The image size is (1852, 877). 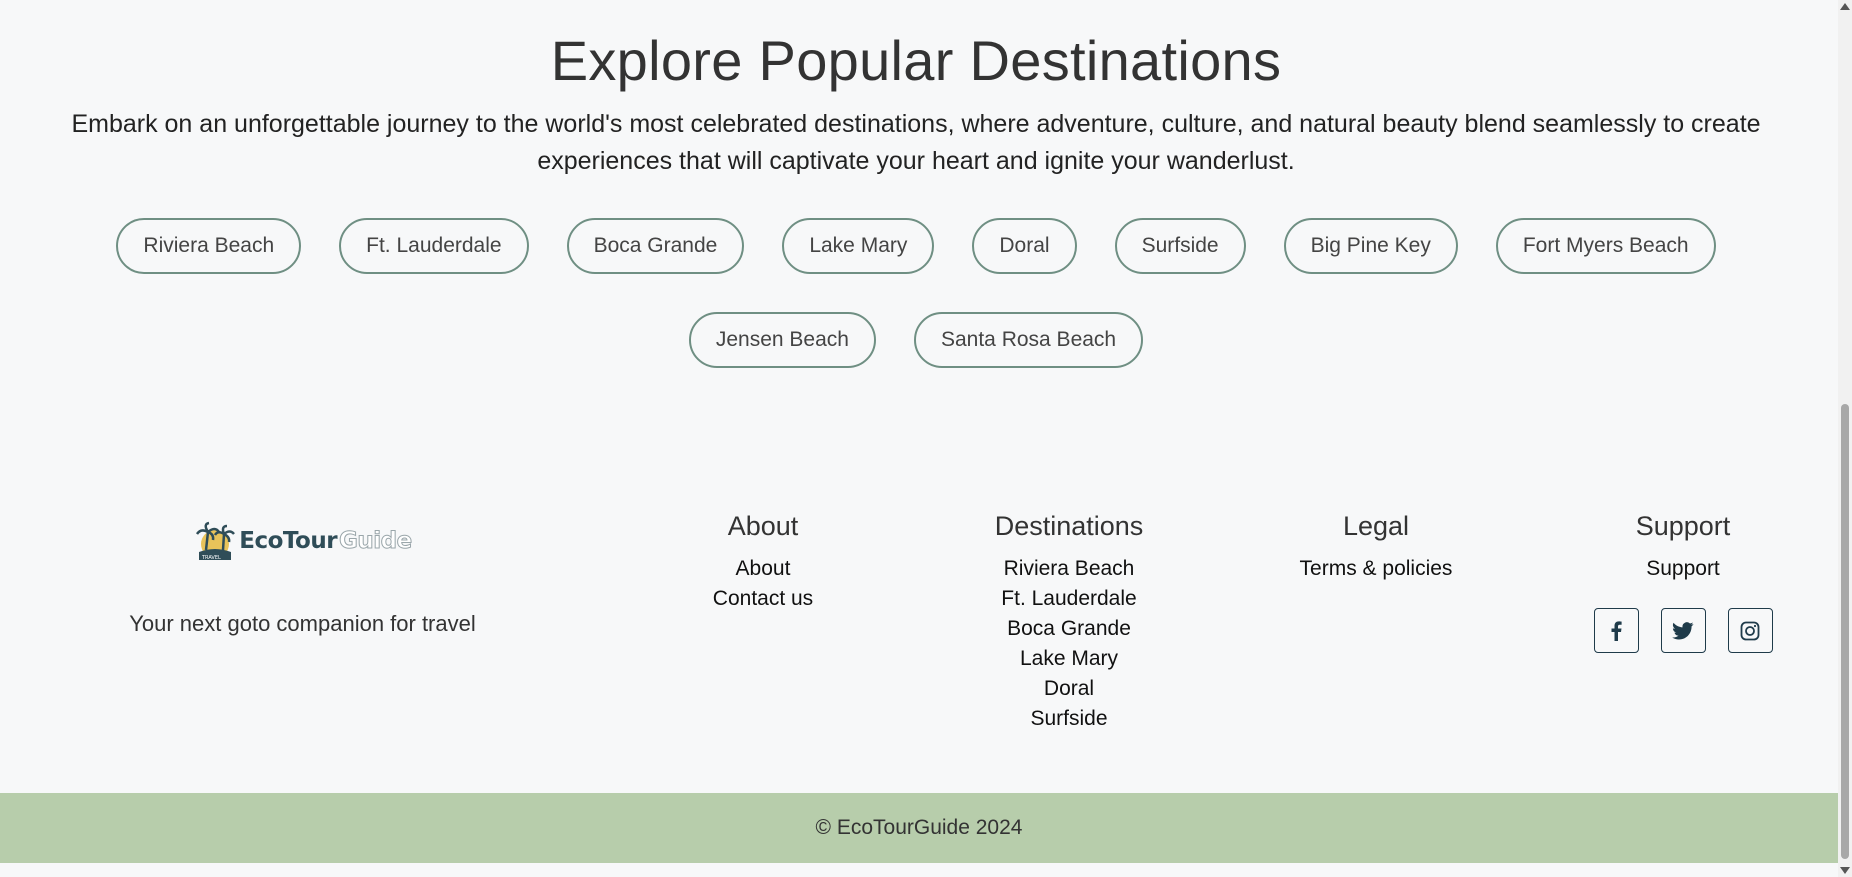 What do you see at coordinates (1845, 6) in the screenshot?
I see `scroll-up-arrow-icon` at bounding box center [1845, 6].